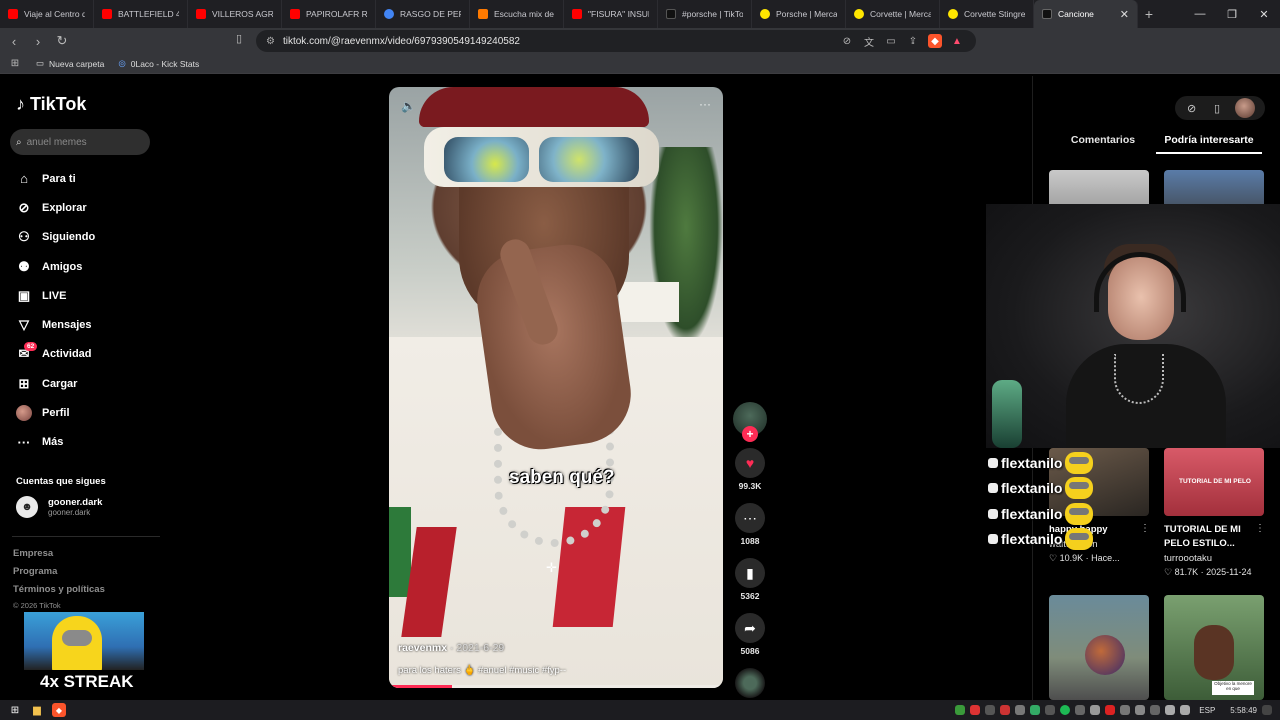 The height and width of the screenshot is (720, 1280). What do you see at coordinates (329, 14) in the screenshot?
I see `browser-tab: PAPIROLAFR RES` at bounding box center [329, 14].